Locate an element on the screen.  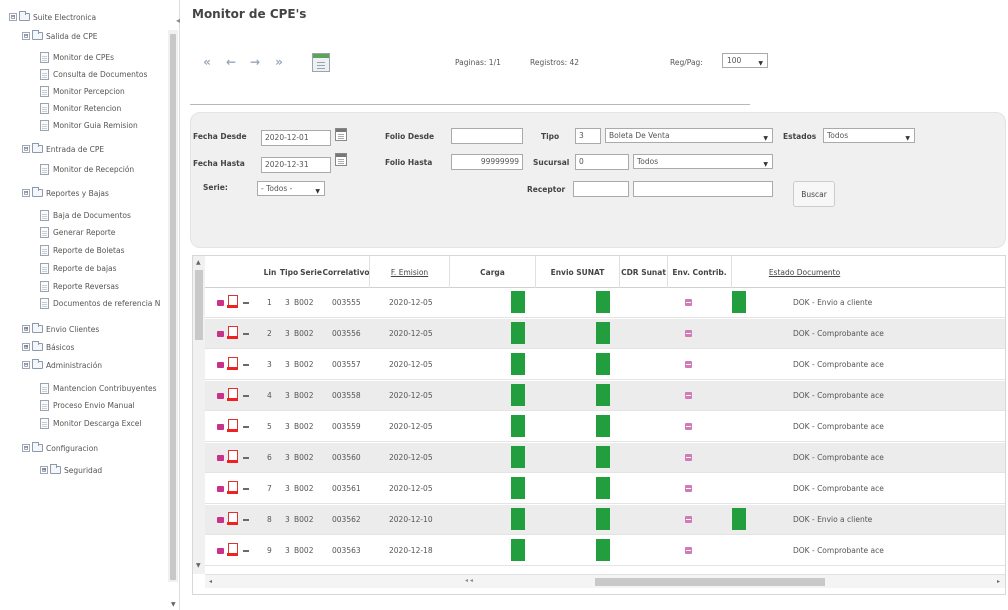
tipo-select: Boleta De Venta ▼ is located at coordinates (689, 135).